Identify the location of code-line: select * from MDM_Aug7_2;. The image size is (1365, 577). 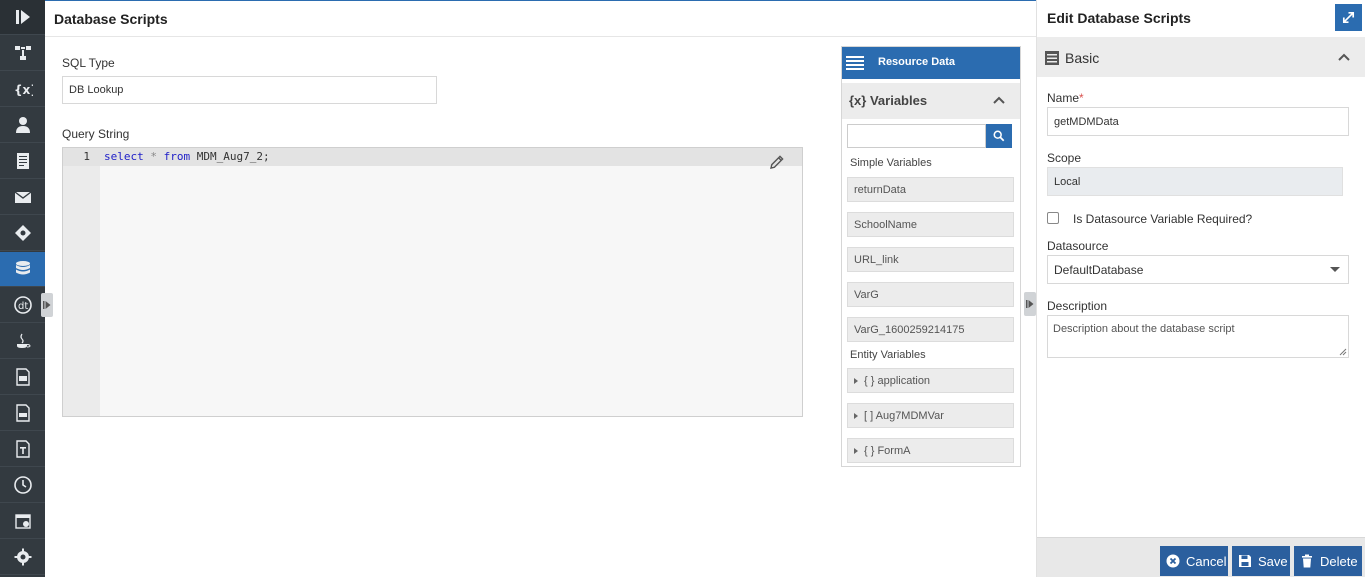
(187, 156).